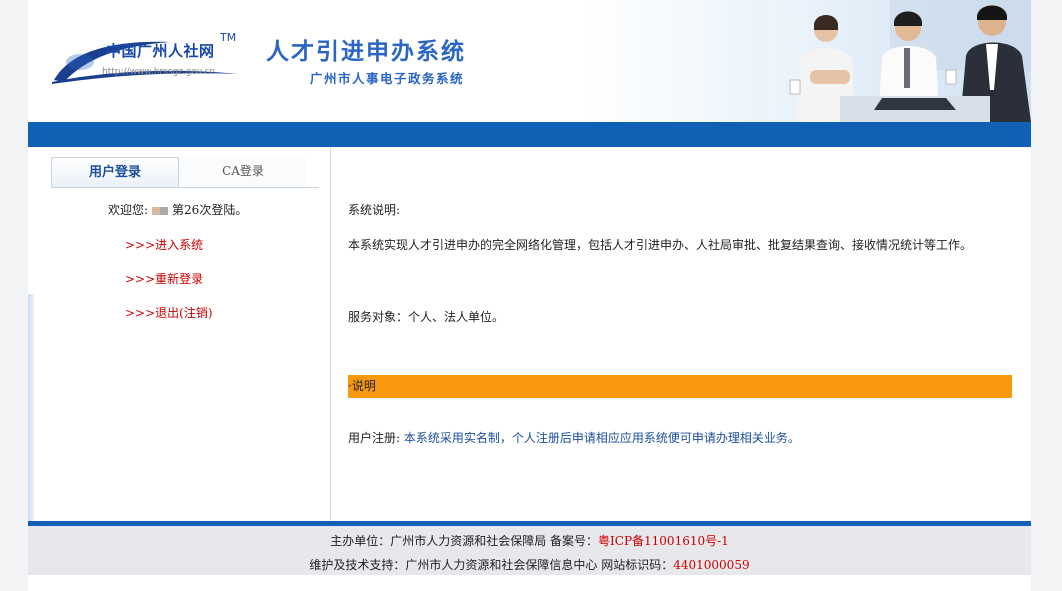  Describe the element at coordinates (374, 210) in the screenshot. I see `system-description-heading: 系统说明:` at that location.